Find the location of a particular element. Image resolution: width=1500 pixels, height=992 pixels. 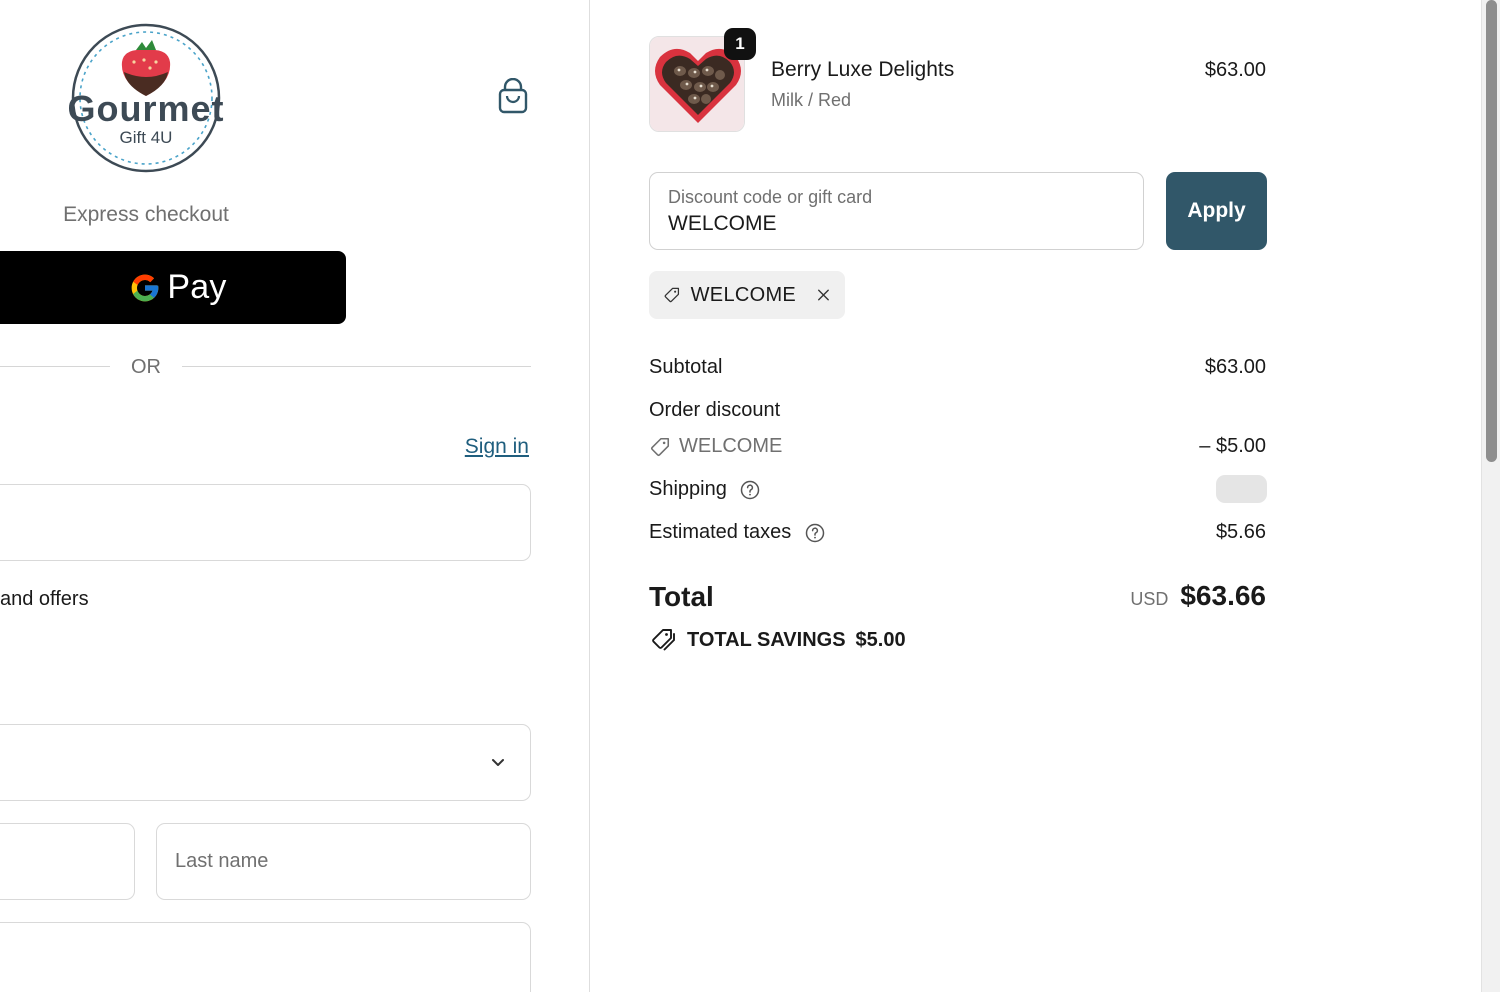

express-checkout-label: Express checkout is located at coordinates (146, 214).